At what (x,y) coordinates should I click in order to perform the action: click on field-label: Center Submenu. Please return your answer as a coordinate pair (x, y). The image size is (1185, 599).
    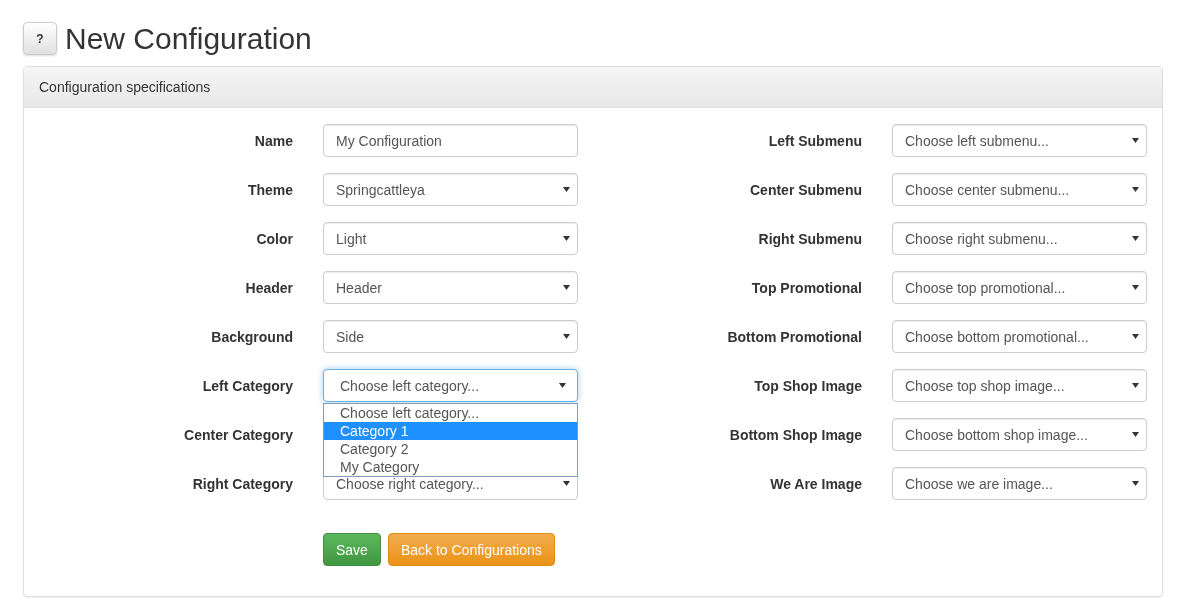
    Looking at the image, I should click on (805, 189).